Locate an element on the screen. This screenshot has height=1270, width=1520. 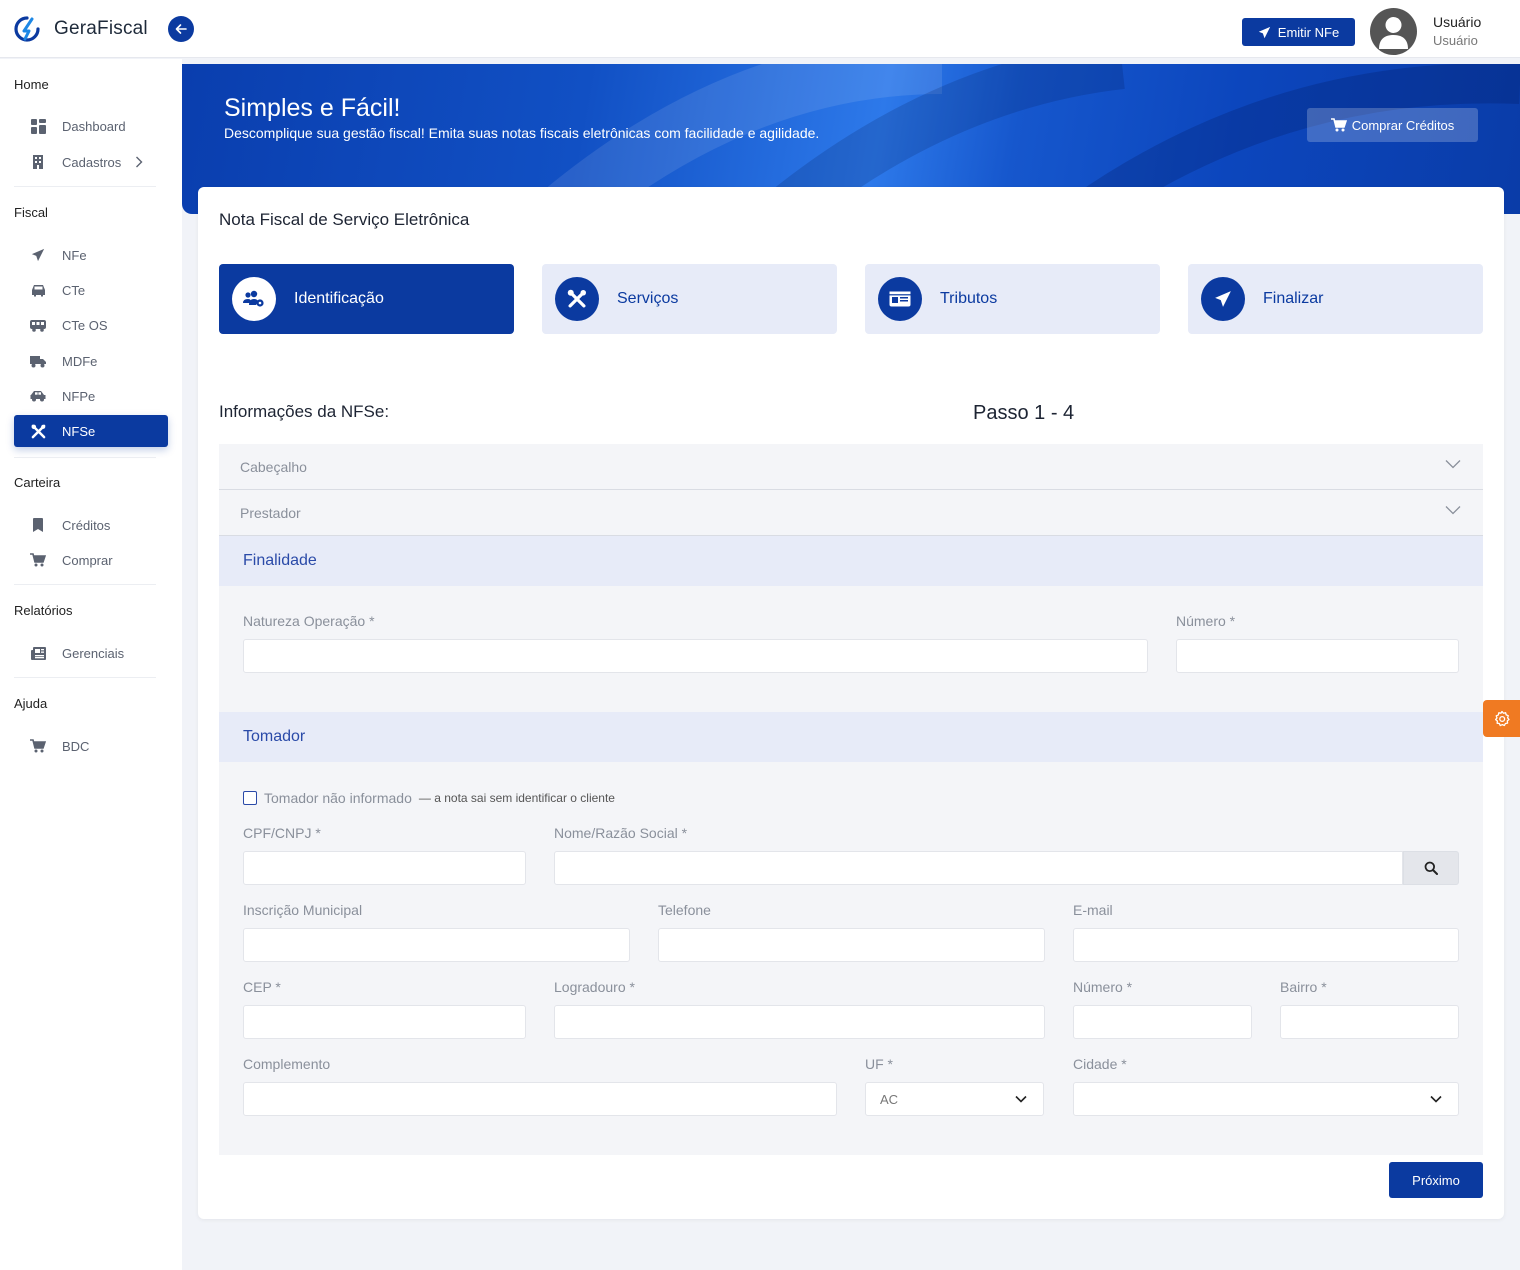
complemento-input is located at coordinates (540, 1099).